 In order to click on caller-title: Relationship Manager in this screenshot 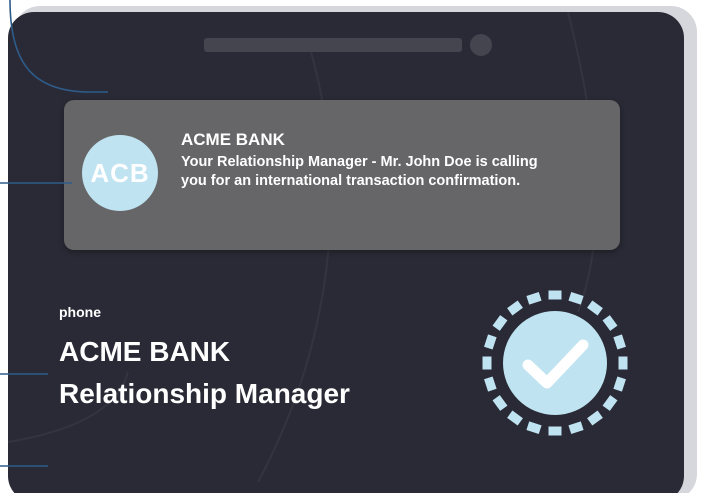, I will do `click(204, 393)`.